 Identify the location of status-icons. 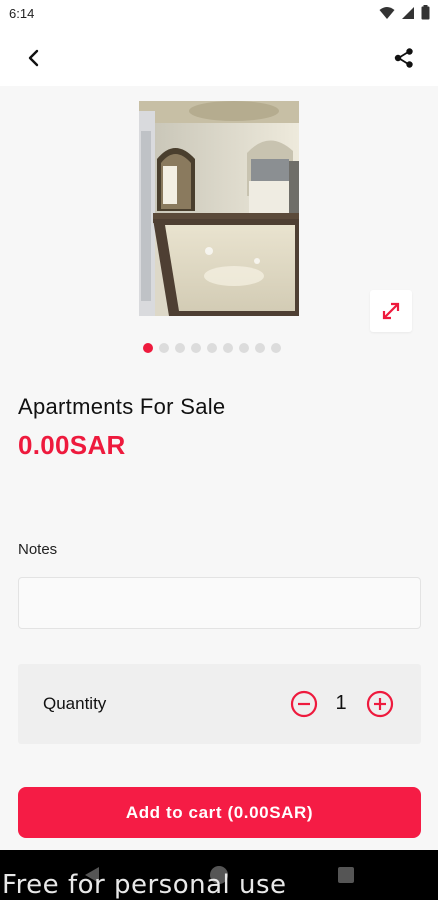
(404, 12).